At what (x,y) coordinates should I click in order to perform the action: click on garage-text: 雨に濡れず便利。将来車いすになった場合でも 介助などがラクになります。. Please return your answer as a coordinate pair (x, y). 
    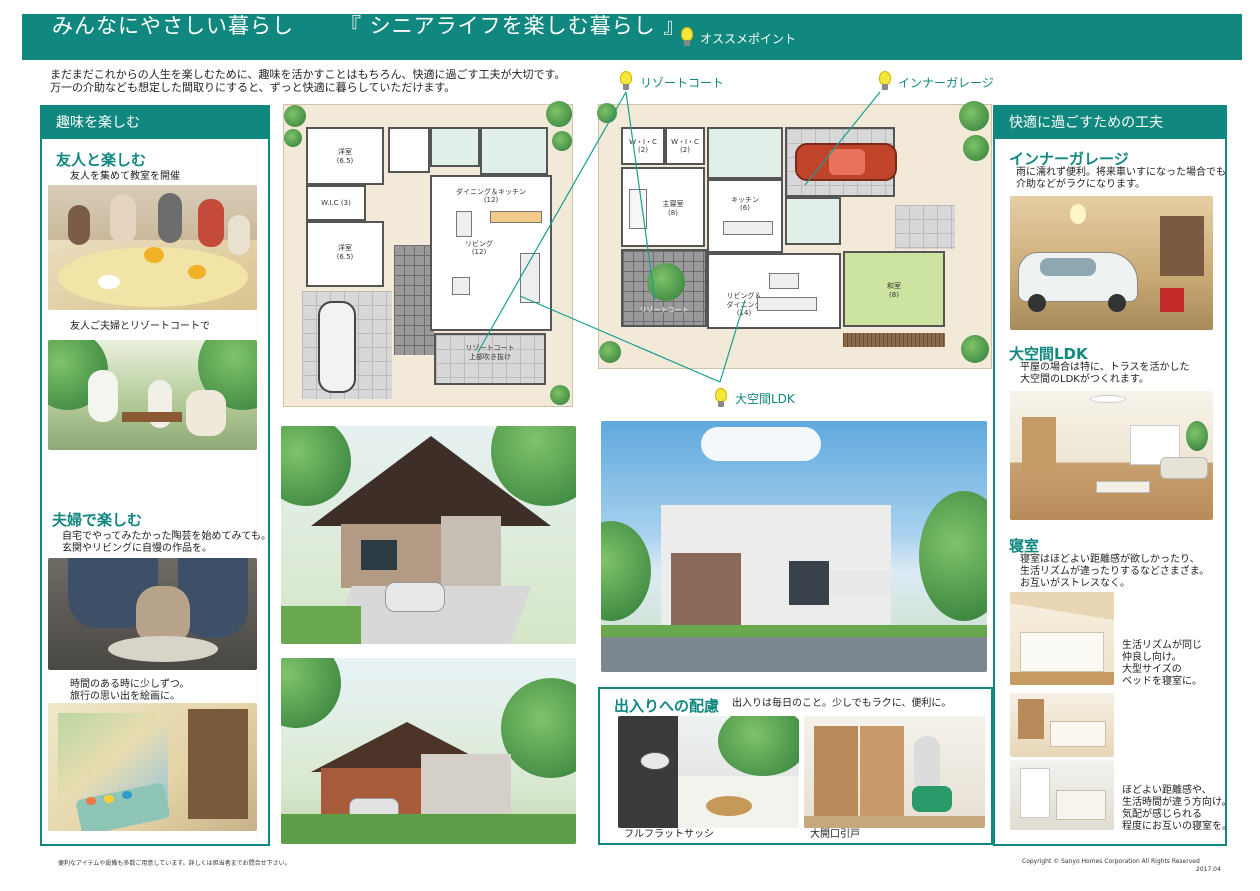
    Looking at the image, I should click on (1121, 179).